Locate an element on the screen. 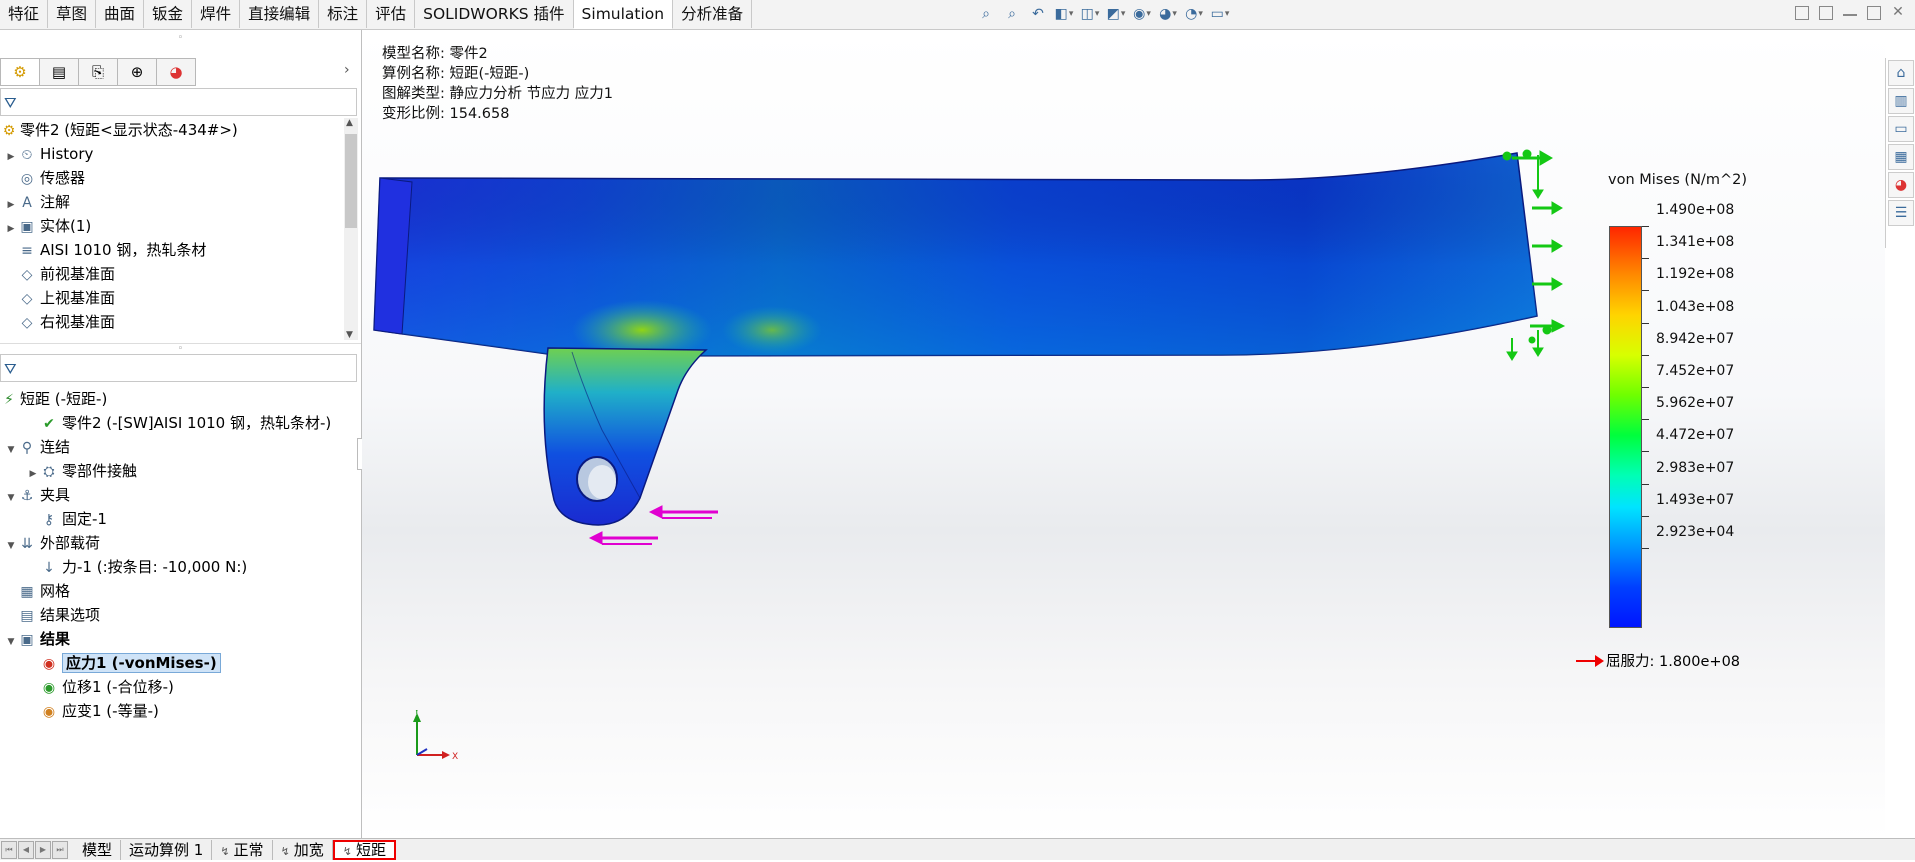 The width and height of the screenshot is (1915, 862). edit-appearance-icon: ◕ ▾ is located at coordinates (1168, 14).